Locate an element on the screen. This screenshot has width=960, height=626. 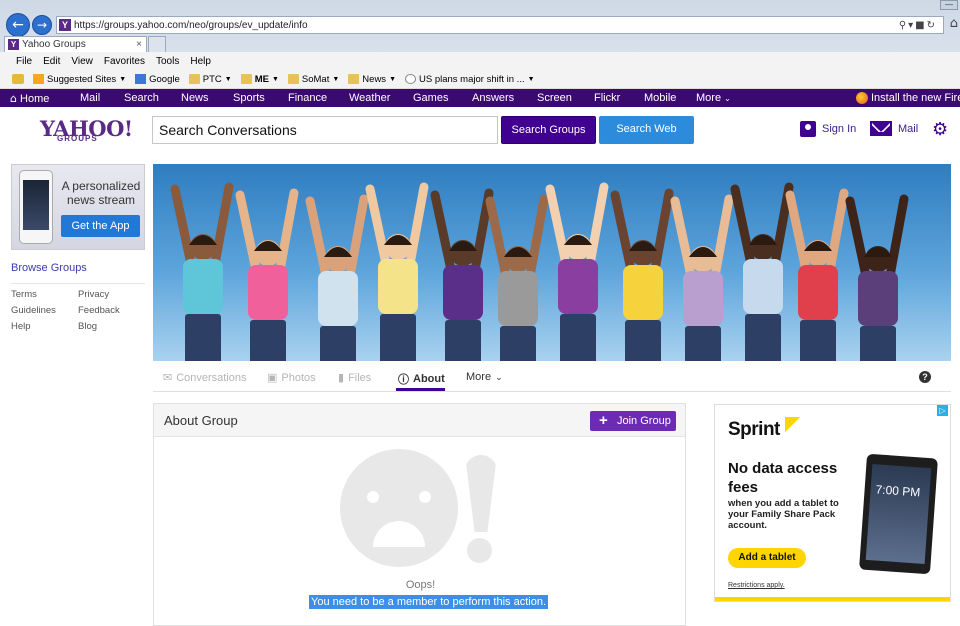
nav-mail: Mail is located at coordinates (90, 98).